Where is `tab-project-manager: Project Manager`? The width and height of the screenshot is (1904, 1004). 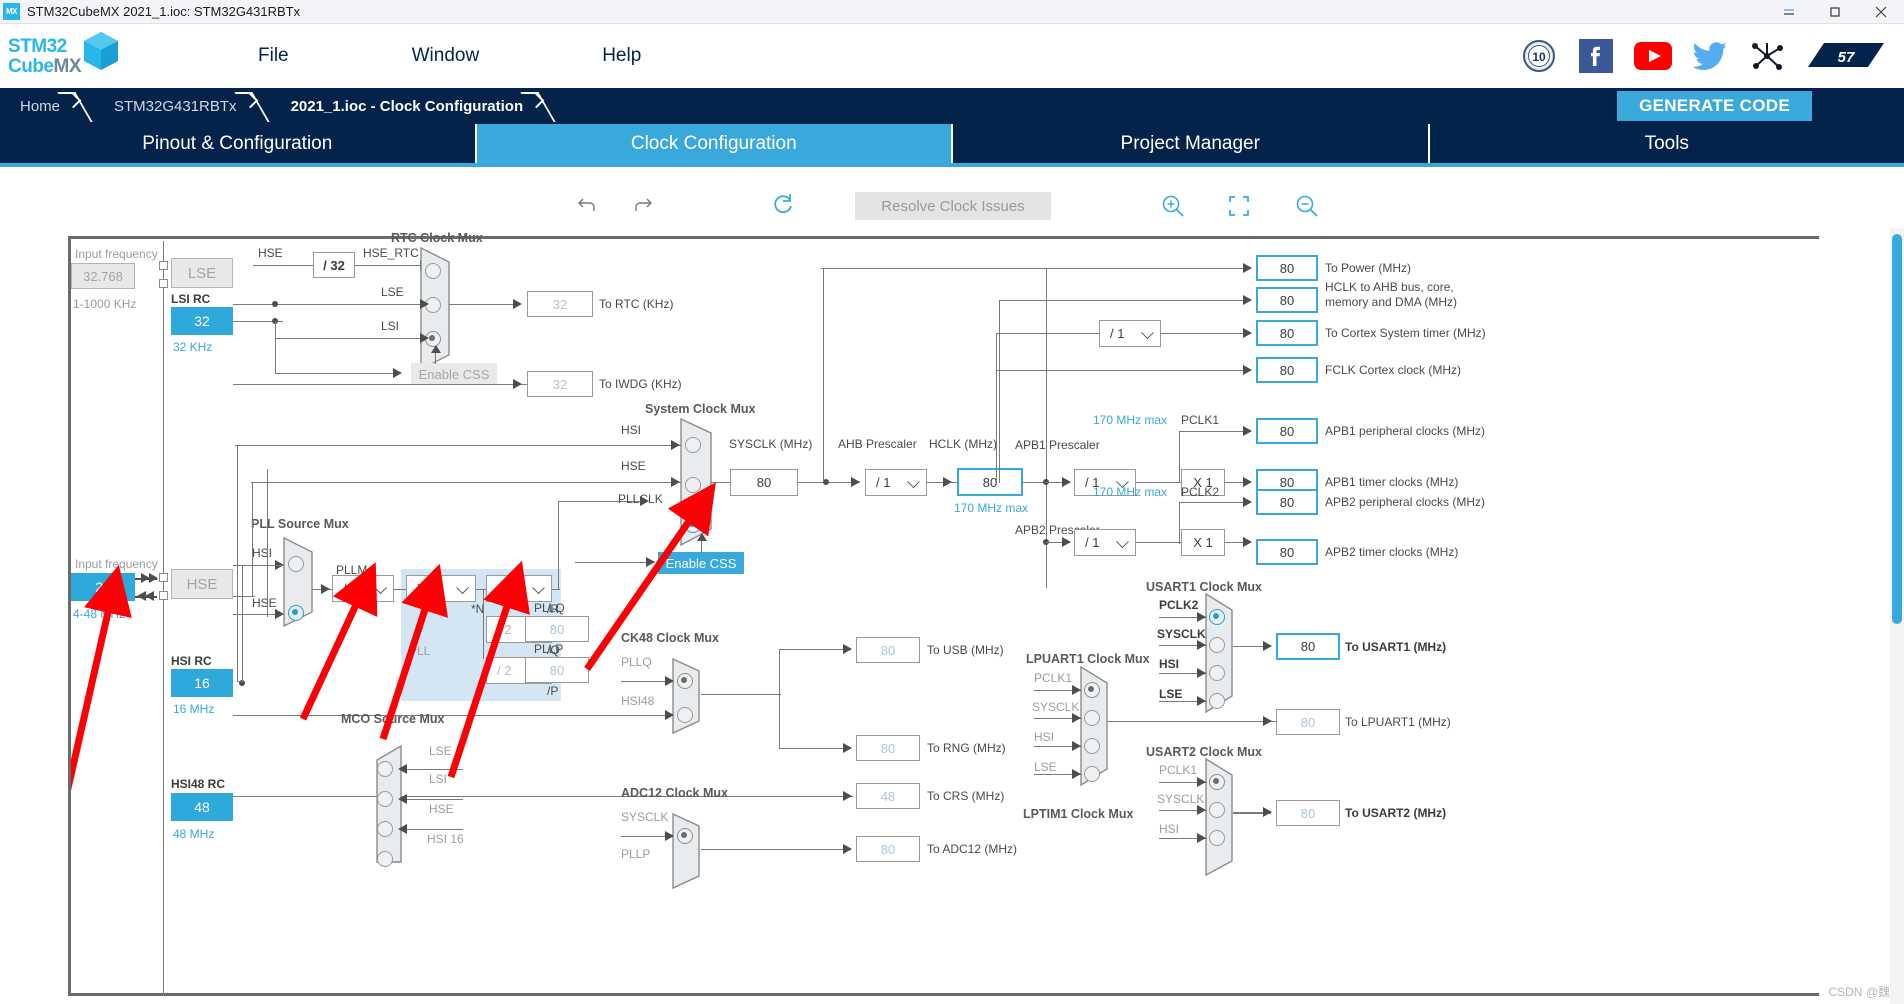 tab-project-manager: Project Manager is located at coordinates (1191, 143).